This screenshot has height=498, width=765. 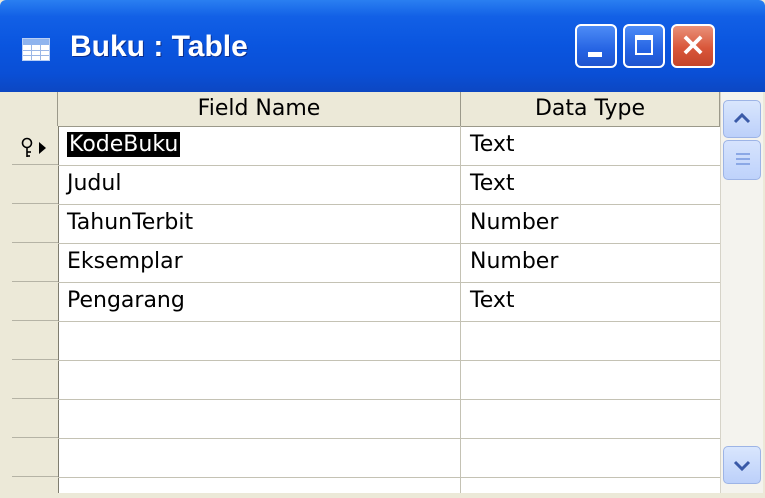 I want to click on close-button: ×, so click(x=693, y=46).